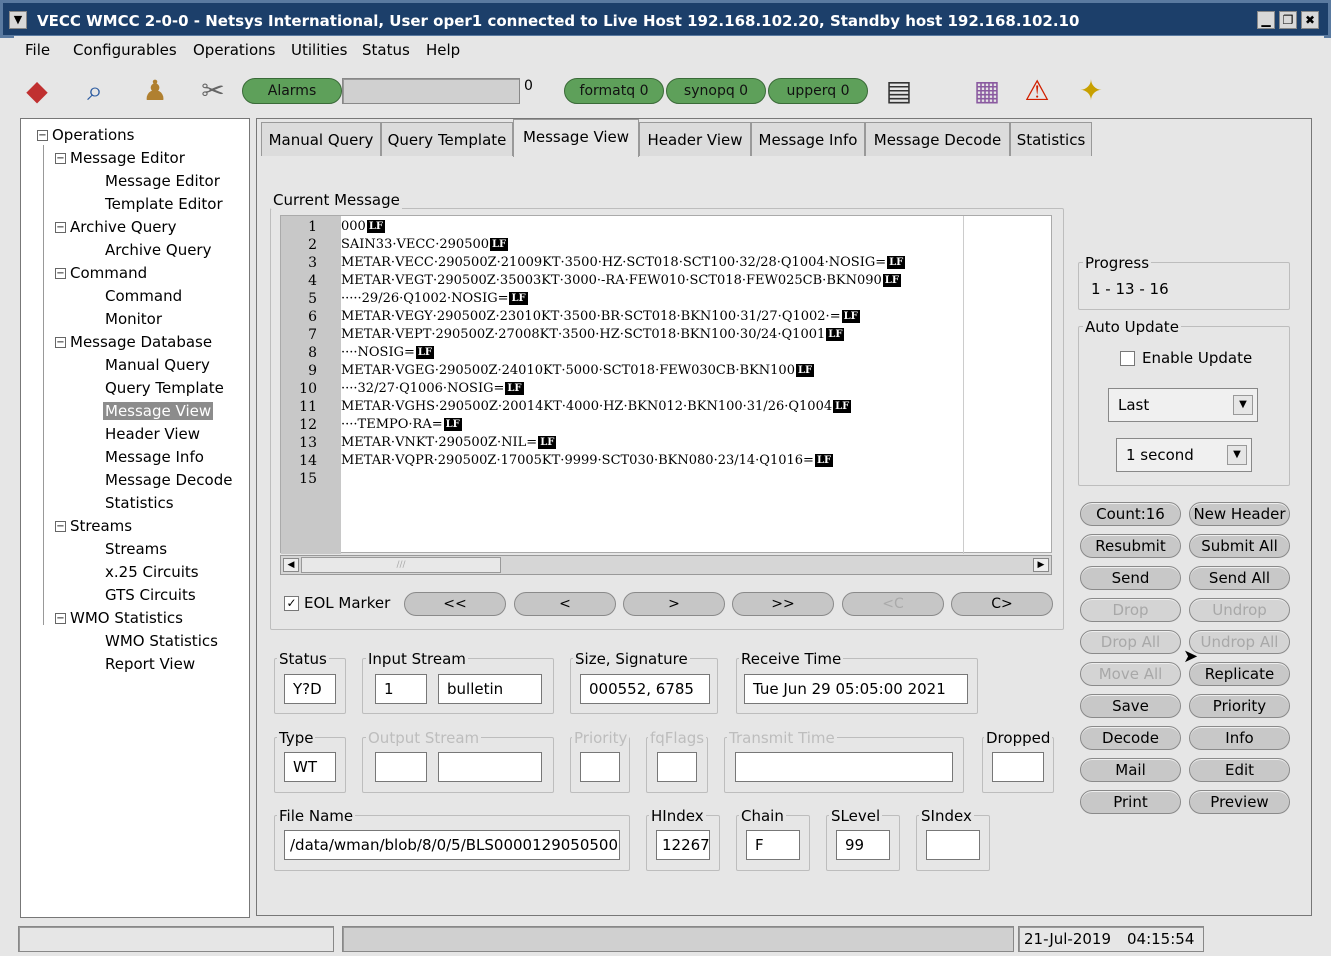 This screenshot has height=956, width=1331. Describe the element at coordinates (1239, 802) in the screenshot. I see `preview-button: Preview` at that location.